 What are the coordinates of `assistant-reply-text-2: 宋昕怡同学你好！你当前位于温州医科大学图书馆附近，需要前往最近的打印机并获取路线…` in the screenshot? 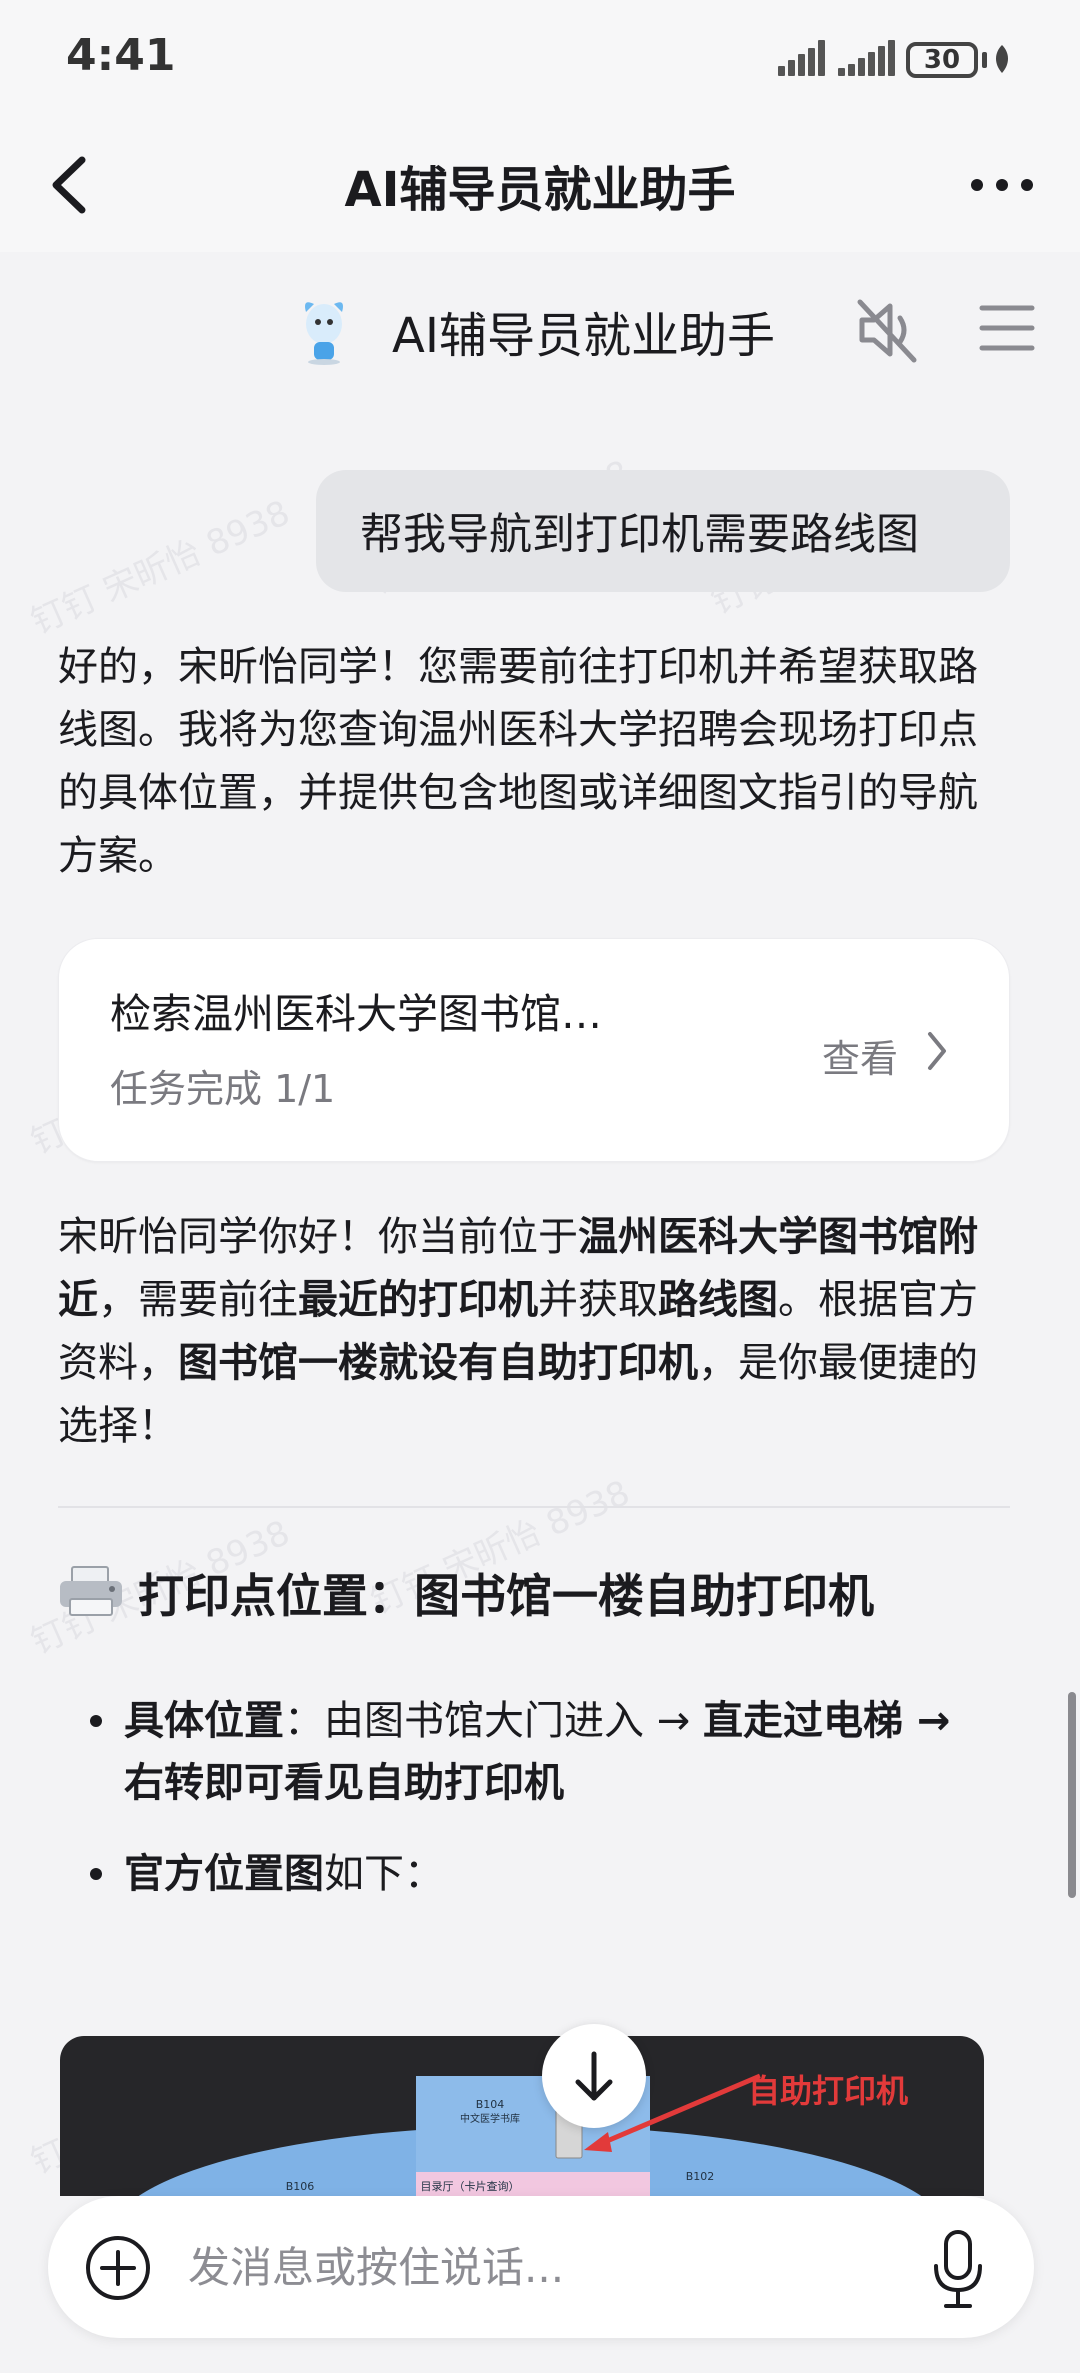 It's located at (518, 1331).